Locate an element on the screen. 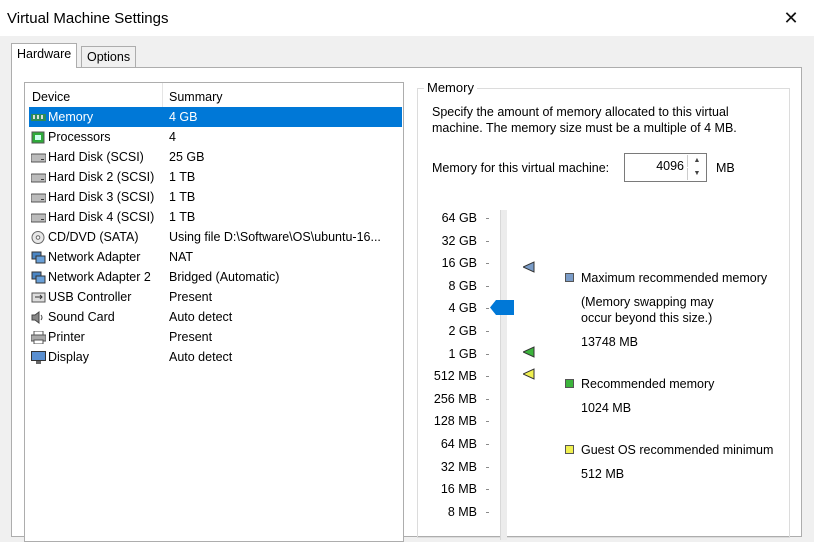 The height and width of the screenshot is (542, 814). recommended-marker-icon is located at coordinates (529, 352).